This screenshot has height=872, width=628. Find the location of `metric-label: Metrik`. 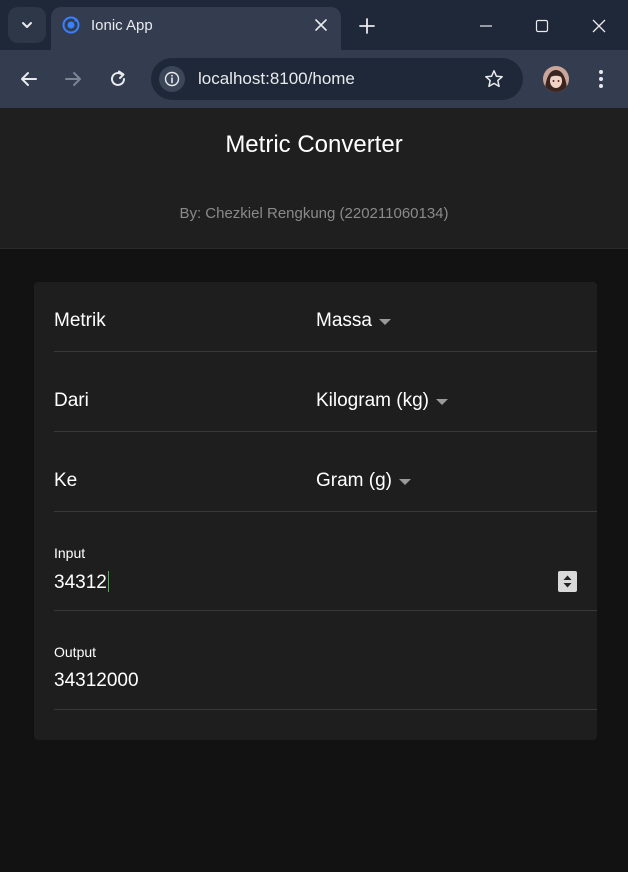

metric-label: Metrik is located at coordinates (80, 320).